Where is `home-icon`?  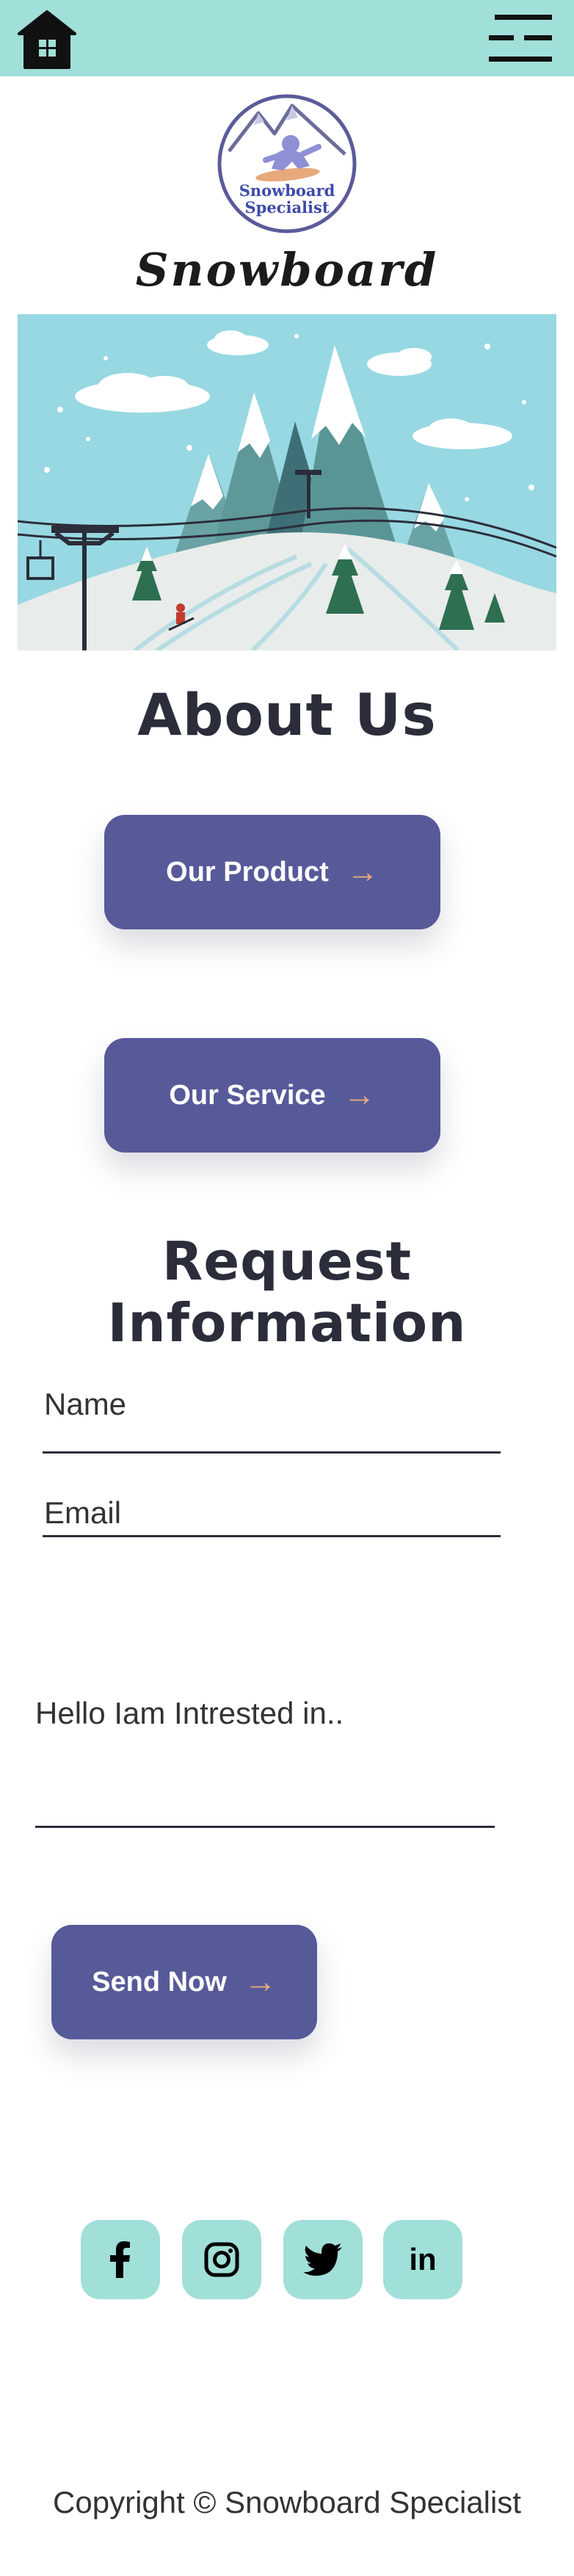 home-icon is located at coordinates (47, 40).